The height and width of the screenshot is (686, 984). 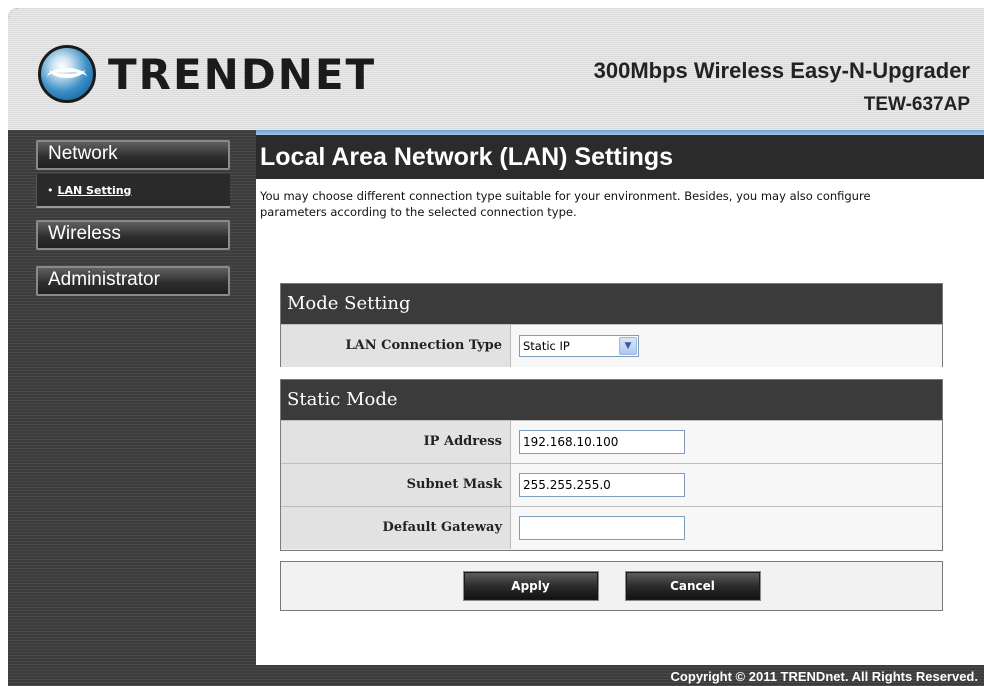 I want to click on cancel-button: Cancel, so click(x=692, y=586).